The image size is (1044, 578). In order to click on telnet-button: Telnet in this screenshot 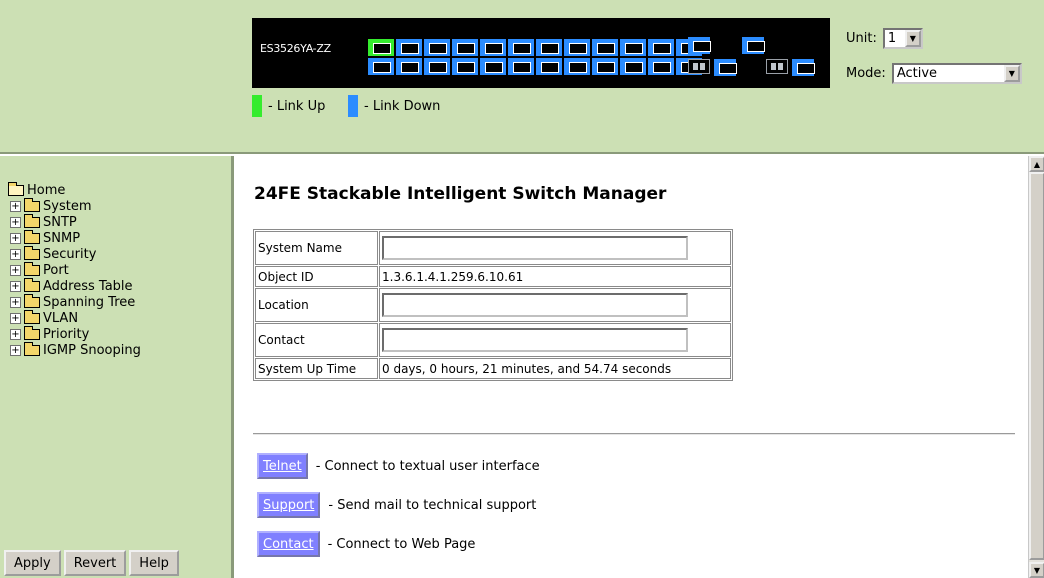, I will do `click(282, 466)`.